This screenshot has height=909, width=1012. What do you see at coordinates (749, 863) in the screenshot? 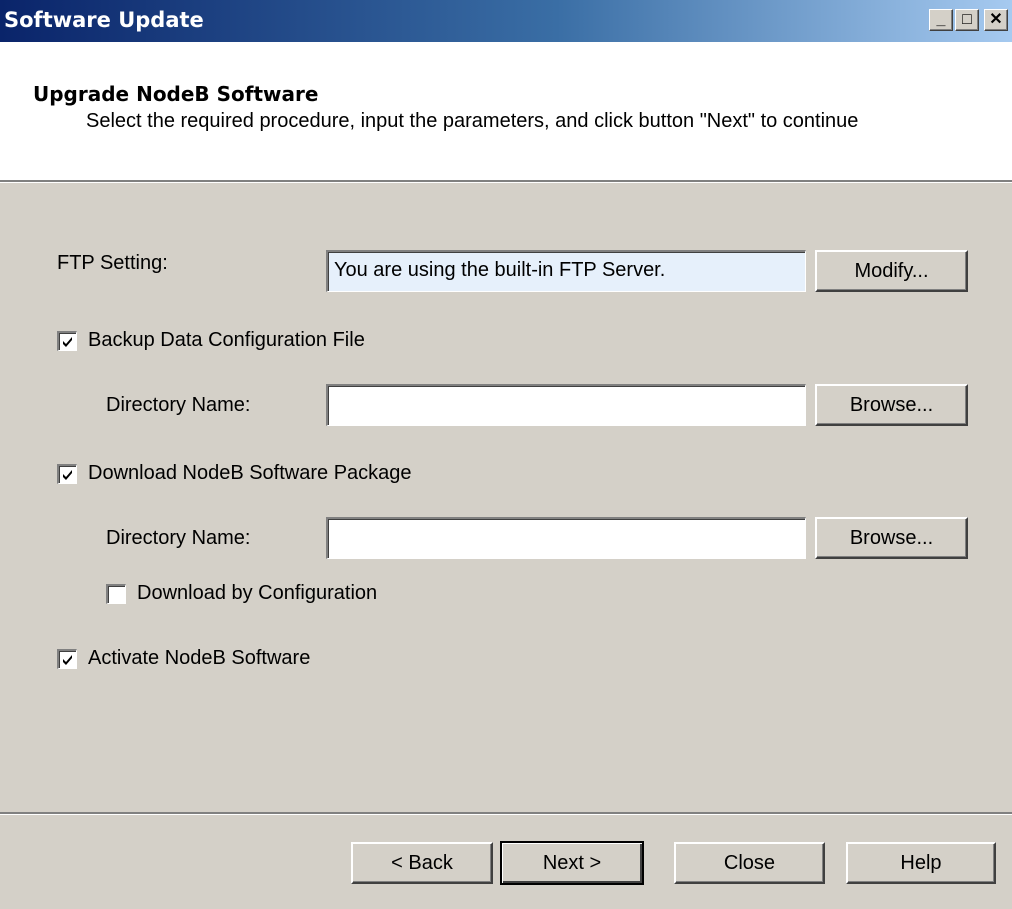
I see `close-button: Close` at bounding box center [749, 863].